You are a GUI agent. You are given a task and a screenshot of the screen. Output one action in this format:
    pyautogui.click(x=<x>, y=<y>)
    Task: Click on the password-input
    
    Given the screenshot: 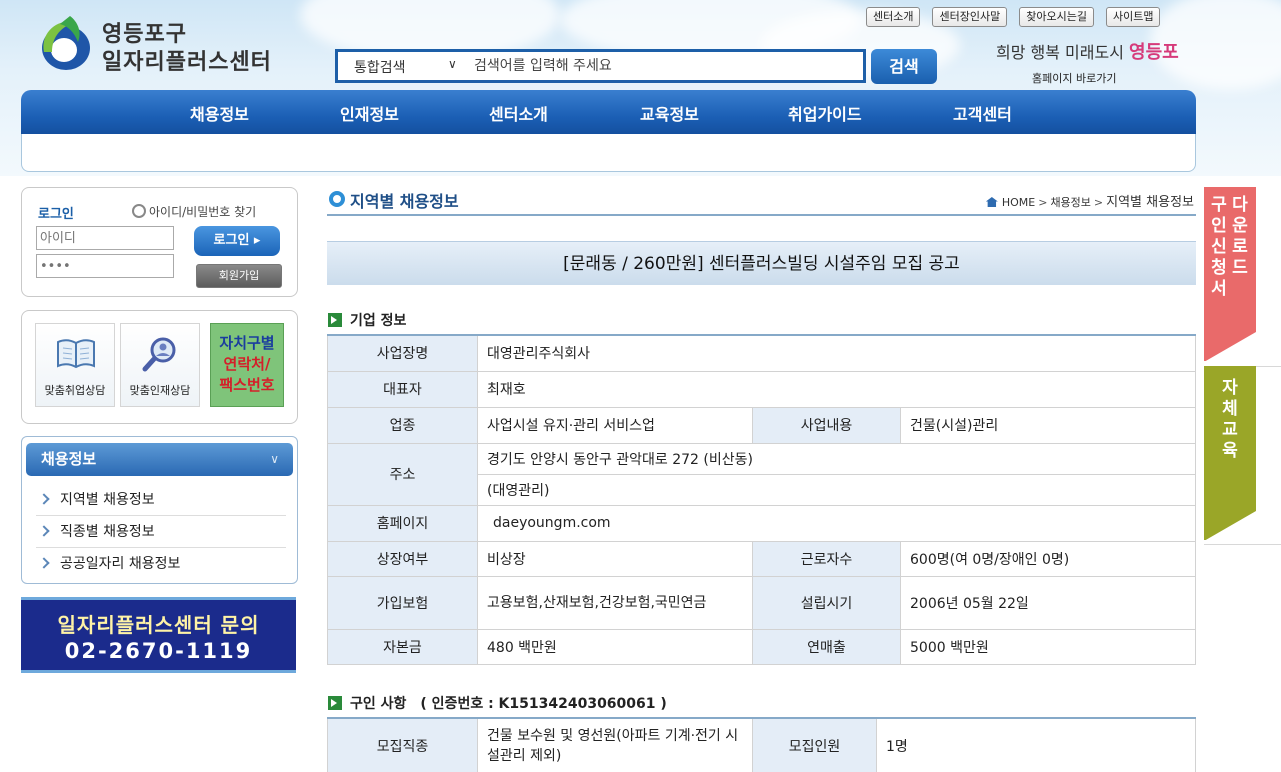 What is the action you would take?
    pyautogui.click(x=105, y=266)
    